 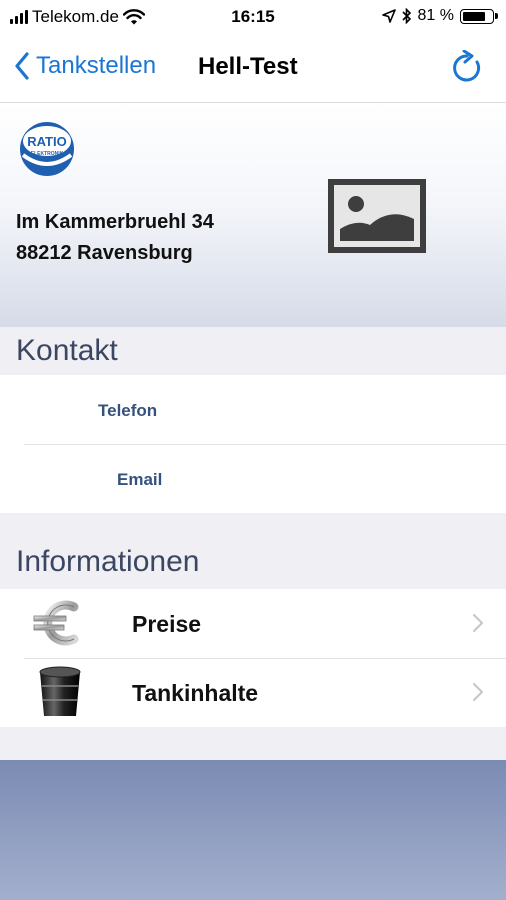 What do you see at coordinates (96, 65) in the screenshot?
I see `back-button-label: Tankstellen` at bounding box center [96, 65].